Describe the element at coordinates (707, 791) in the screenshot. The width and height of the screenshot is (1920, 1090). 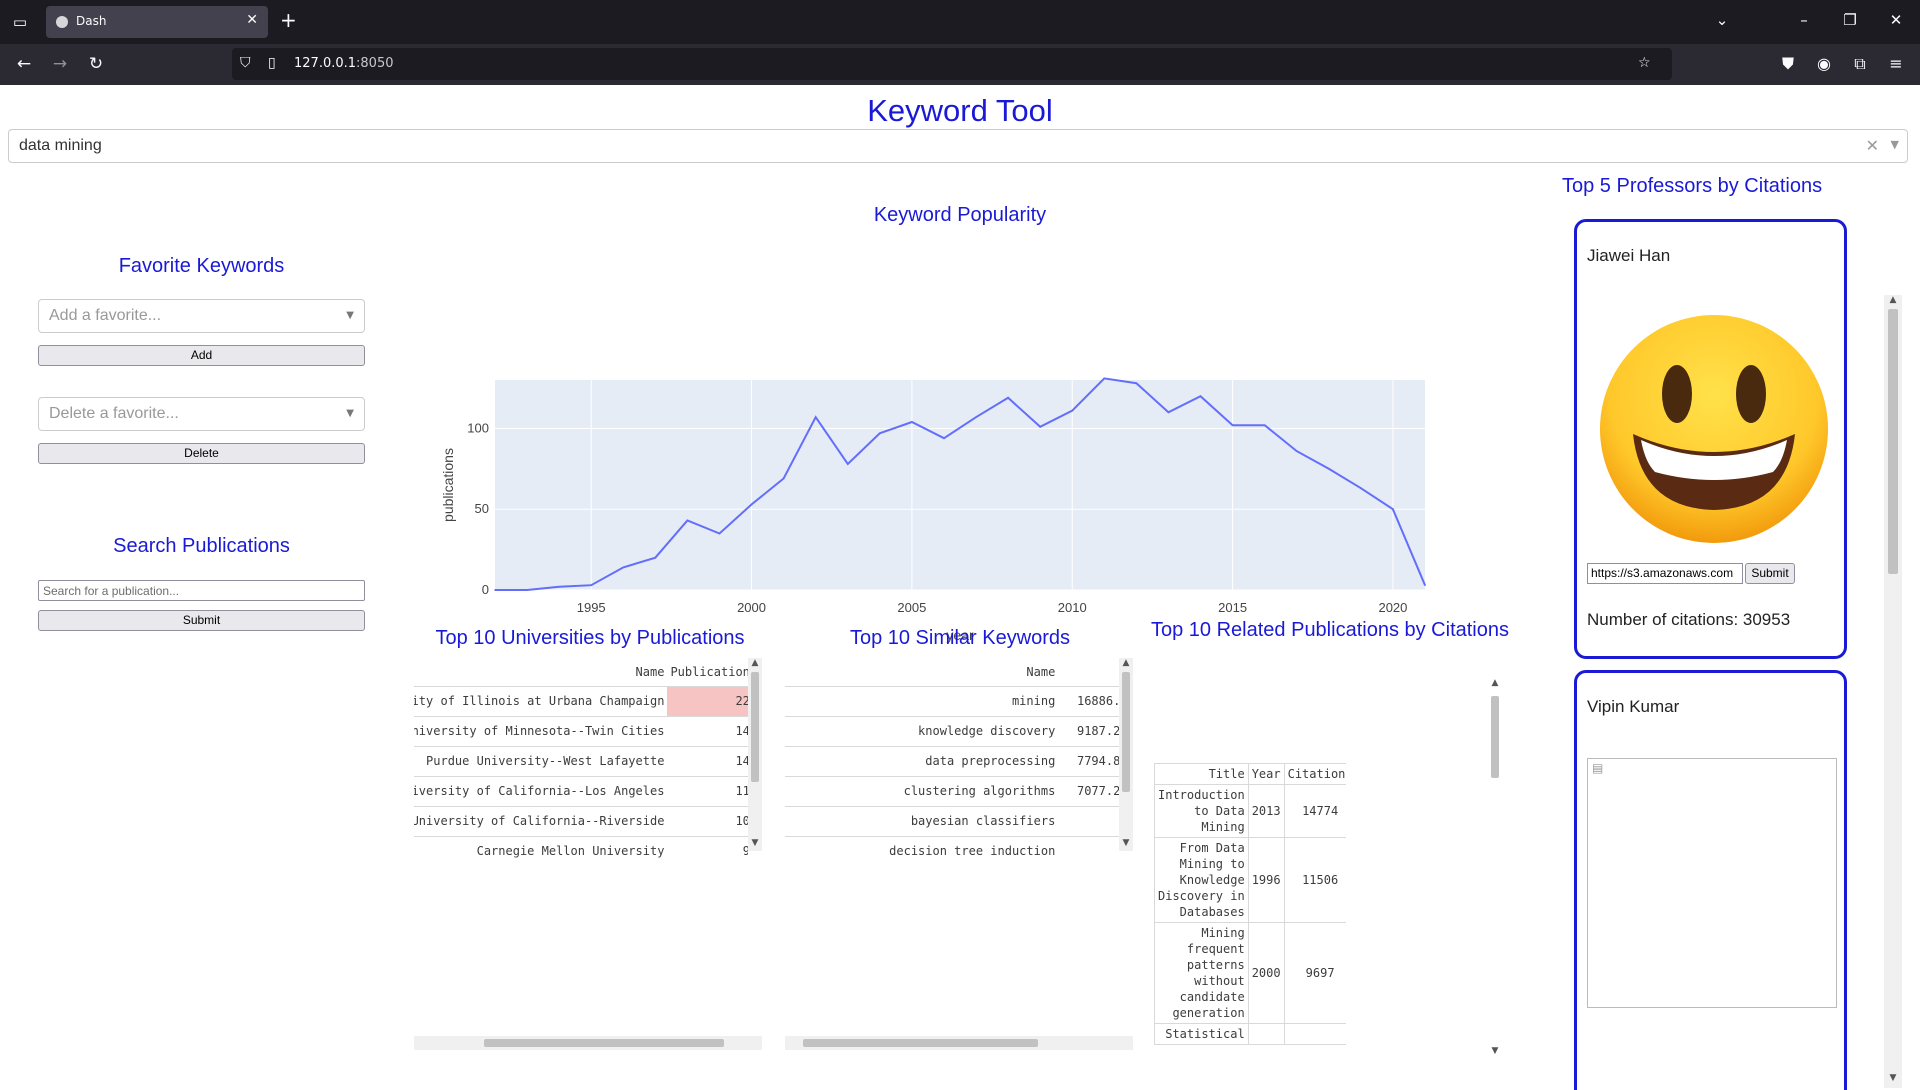
I see `table-cell: 110` at that location.